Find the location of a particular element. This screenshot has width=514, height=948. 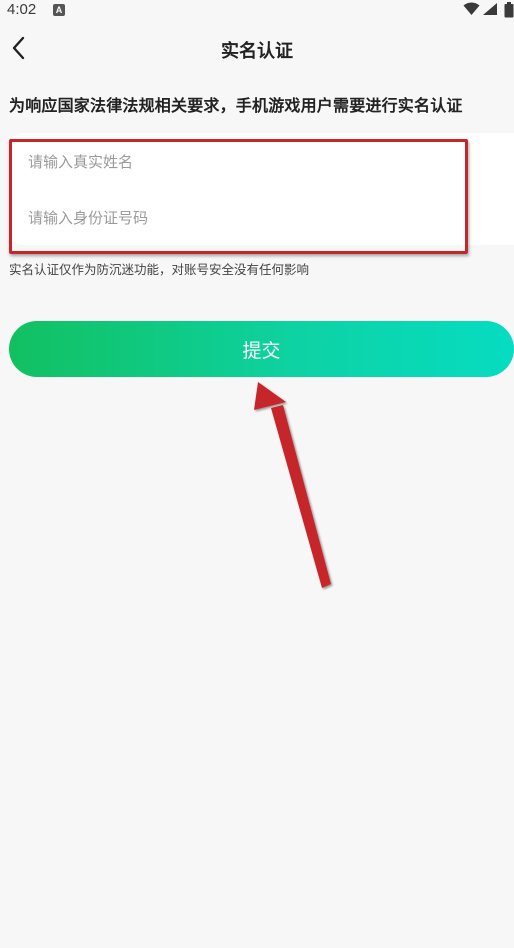

wifi-icon is located at coordinates (471, 8).